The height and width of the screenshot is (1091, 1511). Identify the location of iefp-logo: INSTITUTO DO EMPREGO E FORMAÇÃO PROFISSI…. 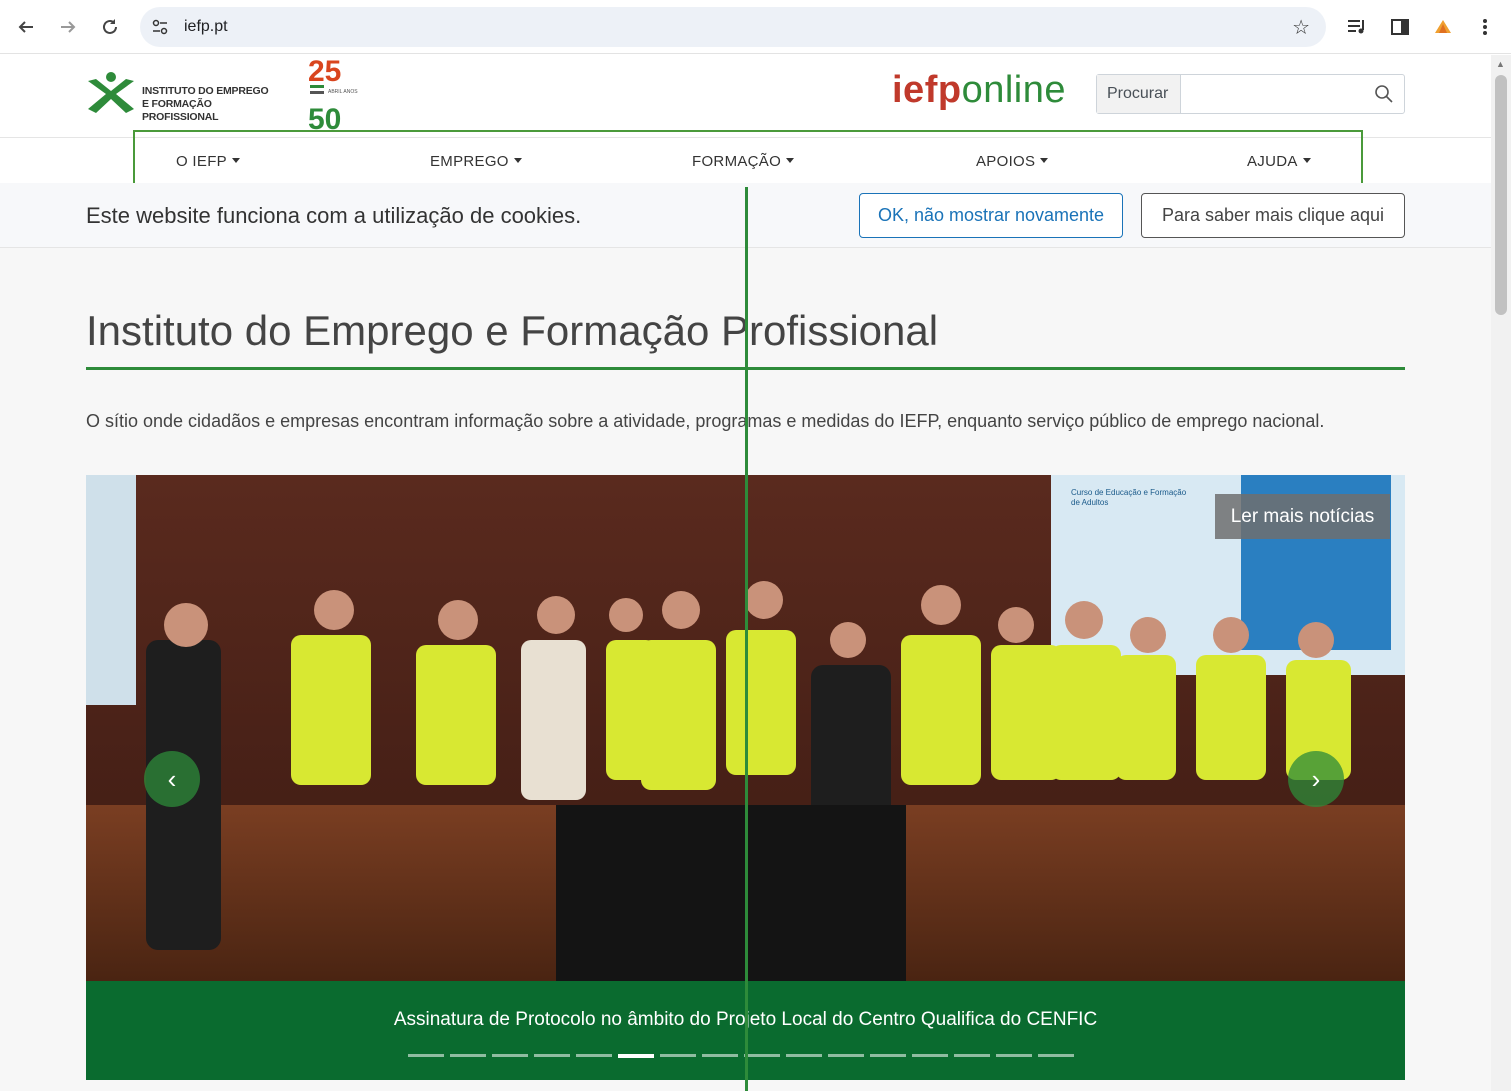
(186, 97).